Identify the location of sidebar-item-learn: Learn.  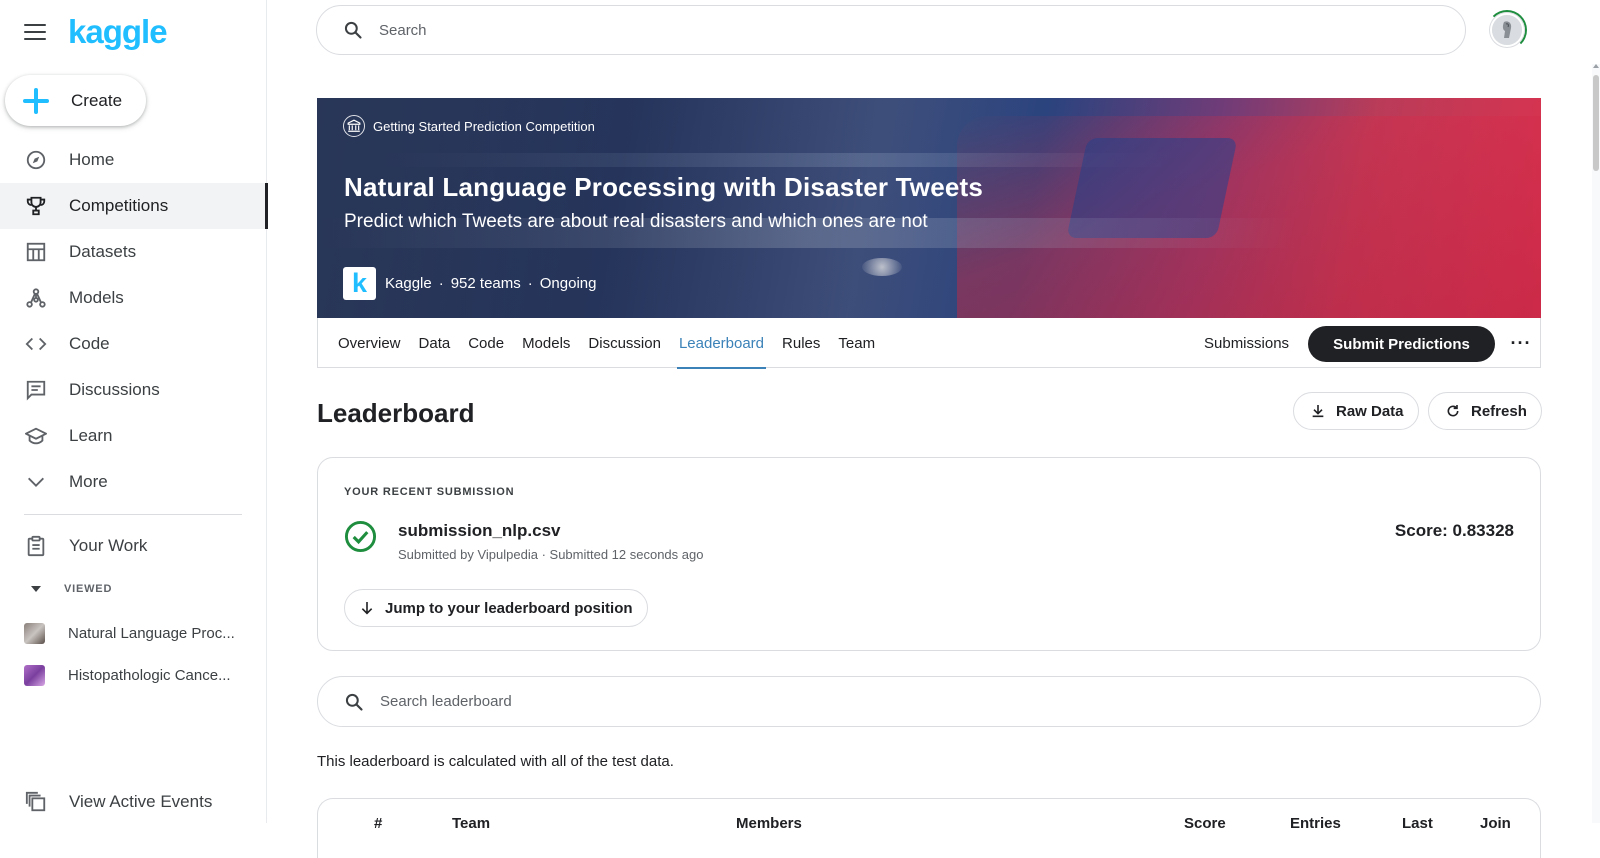
(133, 436).